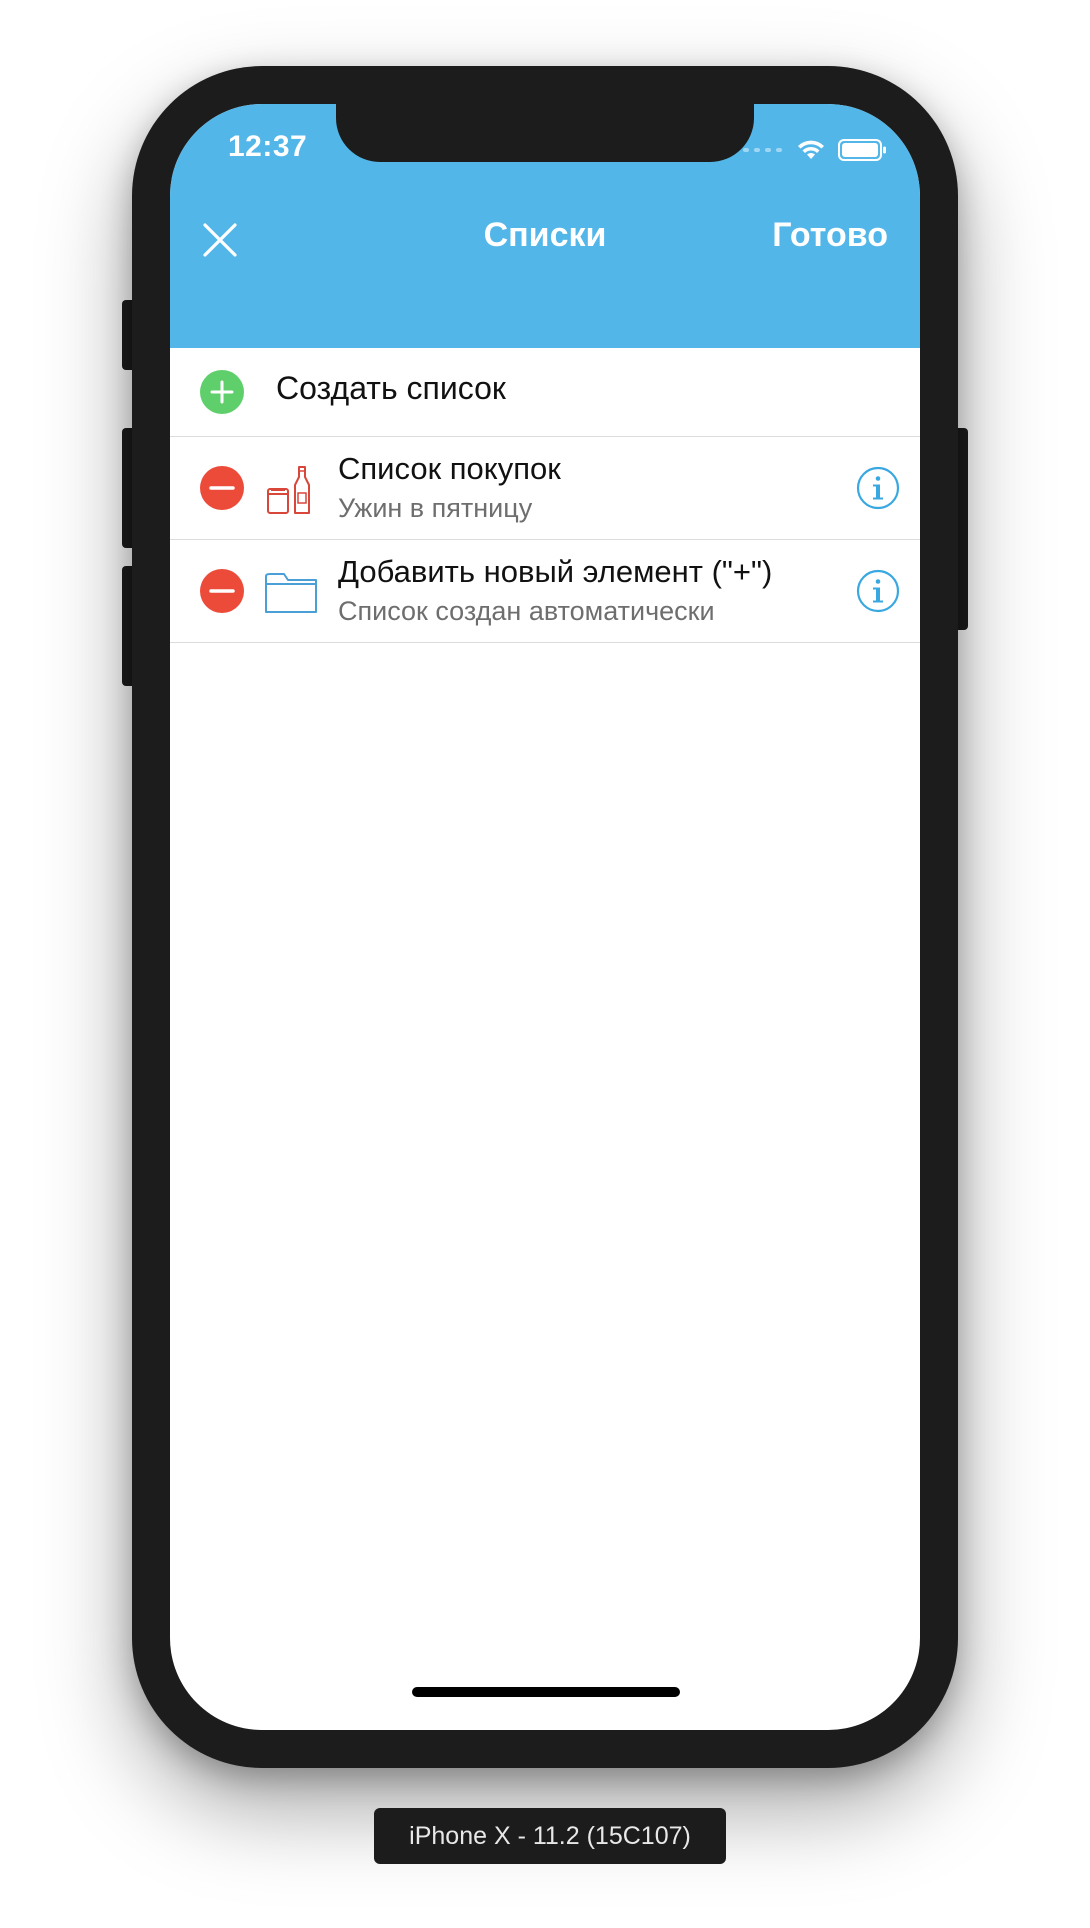 The height and width of the screenshot is (1928, 1090). I want to click on list-subtitle: Список создан автоматически, so click(526, 611).